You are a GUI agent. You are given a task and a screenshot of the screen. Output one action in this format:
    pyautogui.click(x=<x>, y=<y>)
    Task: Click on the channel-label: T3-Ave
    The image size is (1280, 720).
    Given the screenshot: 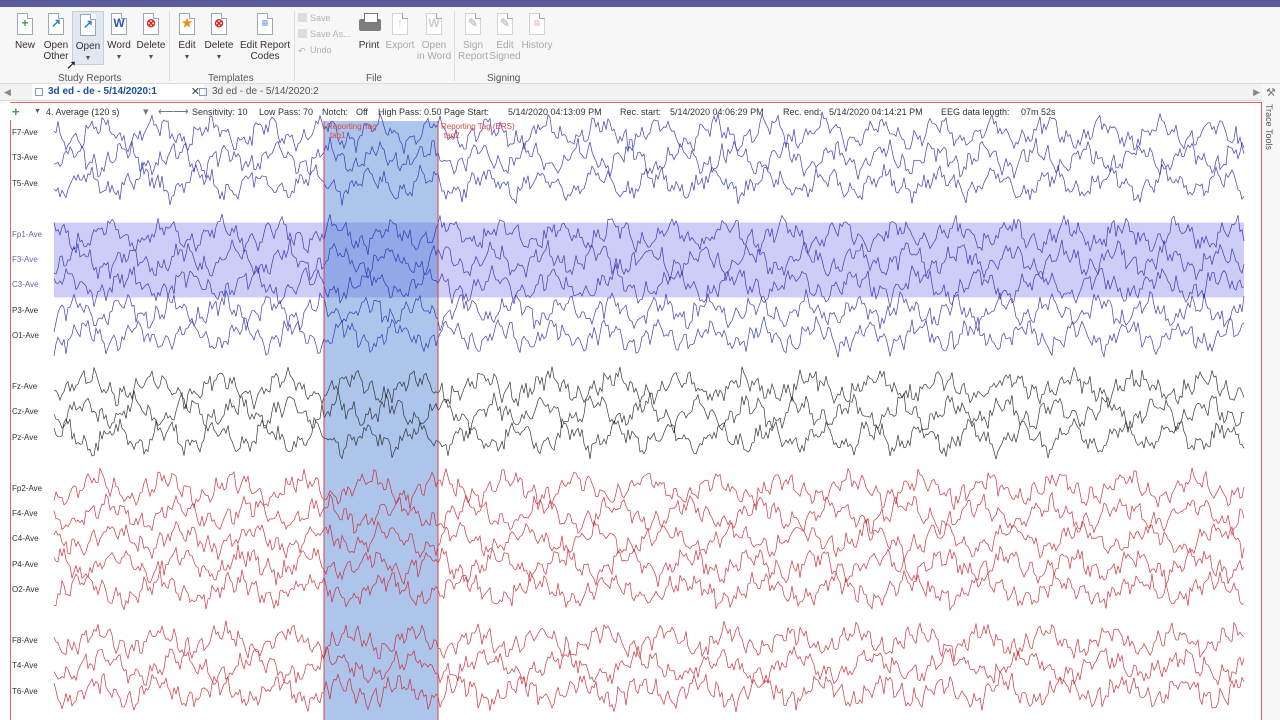 What is the action you would take?
    pyautogui.click(x=25, y=157)
    